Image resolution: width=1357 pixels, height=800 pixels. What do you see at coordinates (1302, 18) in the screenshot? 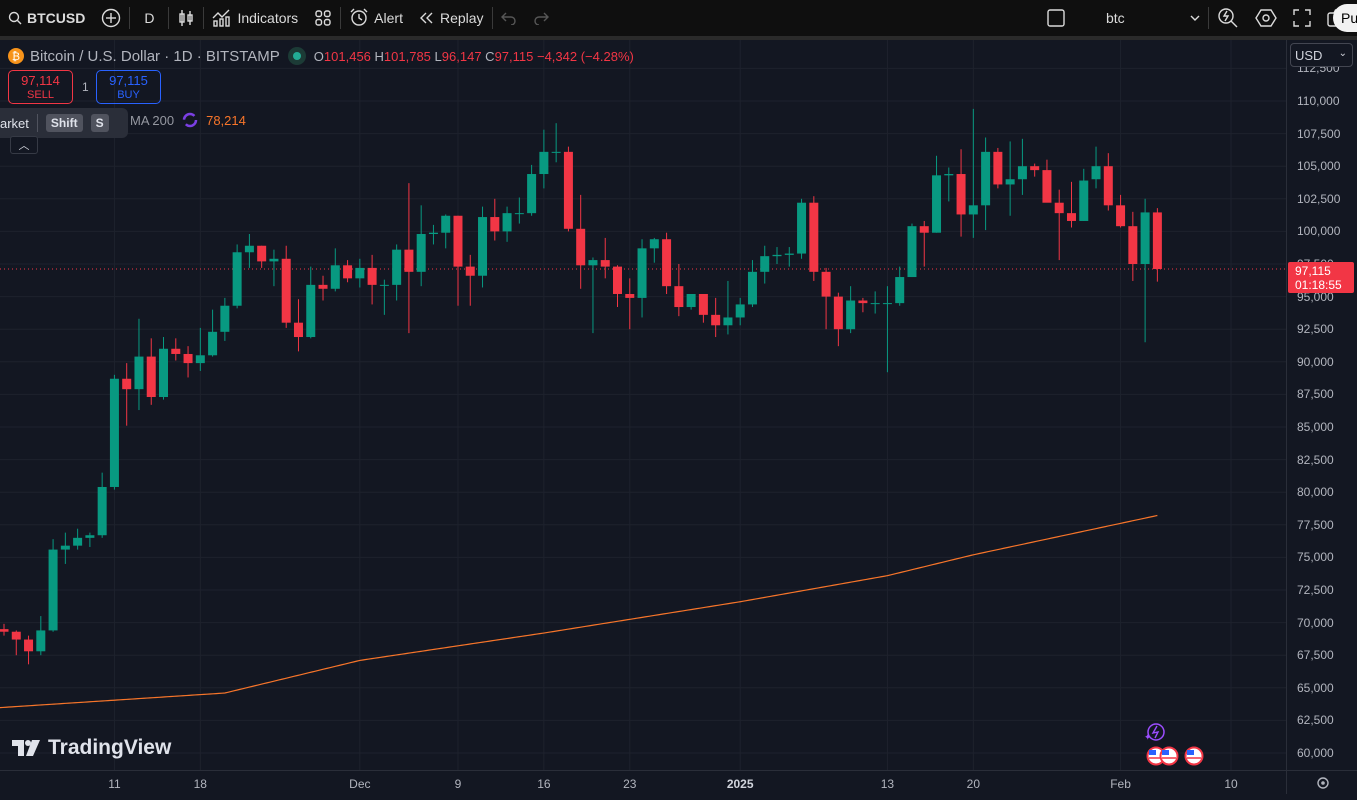
I see `fullscreen-button` at bounding box center [1302, 18].